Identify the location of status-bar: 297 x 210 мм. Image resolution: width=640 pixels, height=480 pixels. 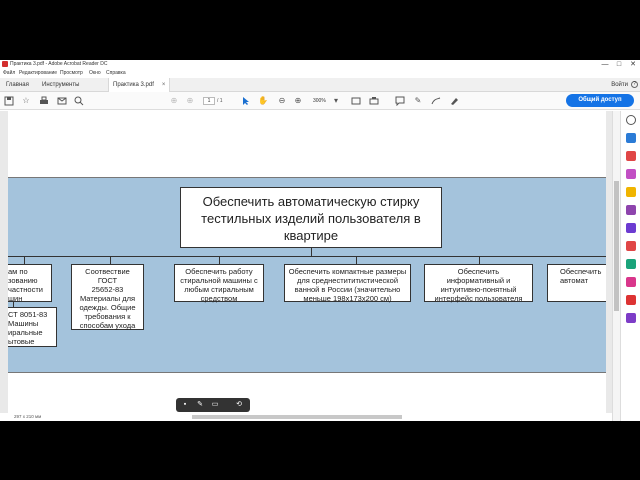
(306, 417).